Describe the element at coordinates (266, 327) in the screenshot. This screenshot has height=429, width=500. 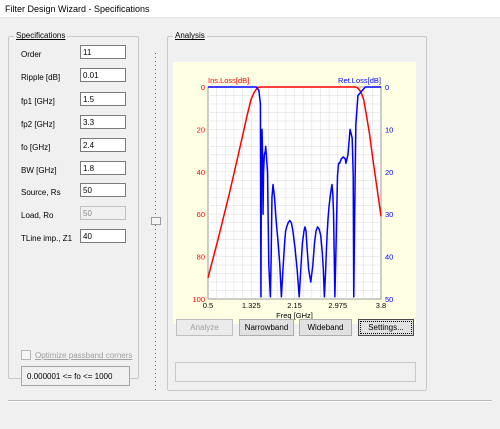
I see `narrowband-button: Narrowband` at that location.